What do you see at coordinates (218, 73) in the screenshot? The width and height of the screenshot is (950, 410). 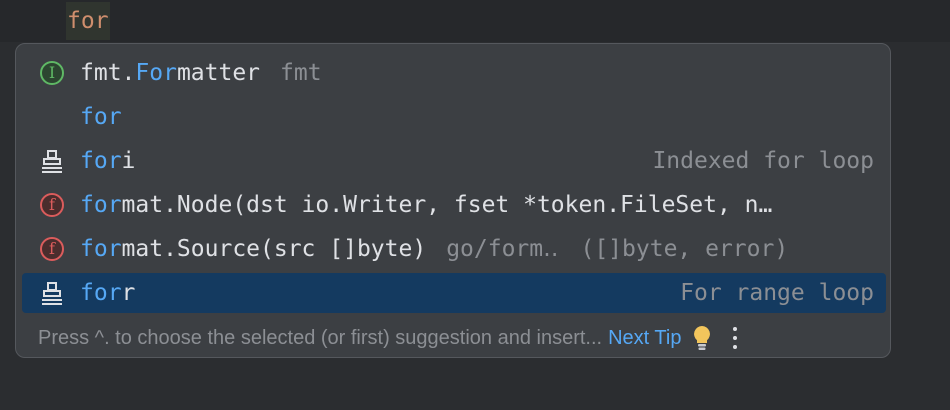 I see `item-rest: matter` at bounding box center [218, 73].